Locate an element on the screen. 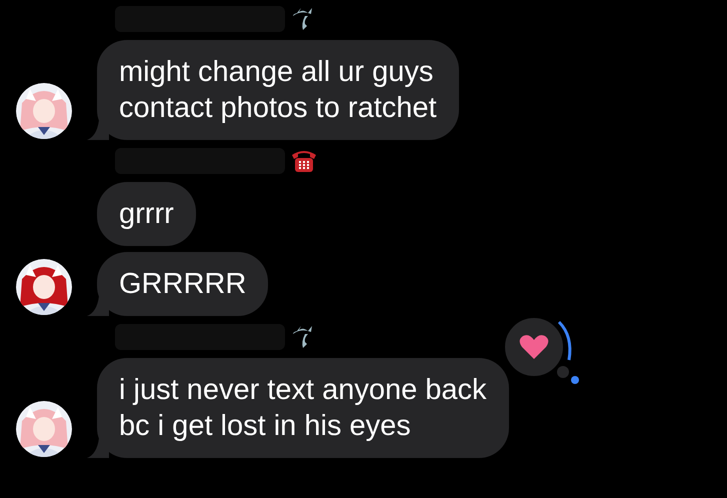  message-bubble: grrrr is located at coordinates (146, 214).